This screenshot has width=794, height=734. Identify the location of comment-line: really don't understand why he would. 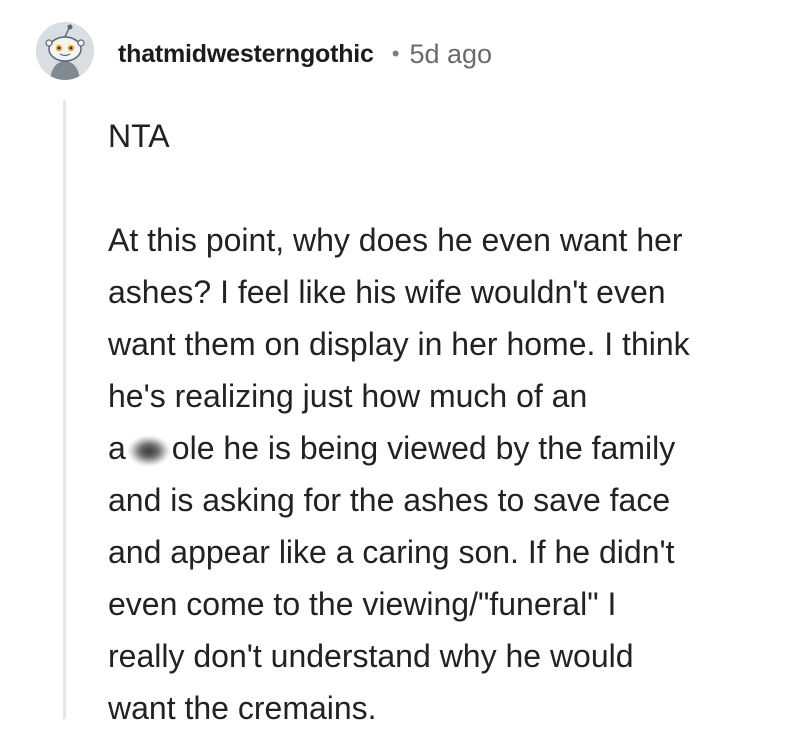
(371, 656).